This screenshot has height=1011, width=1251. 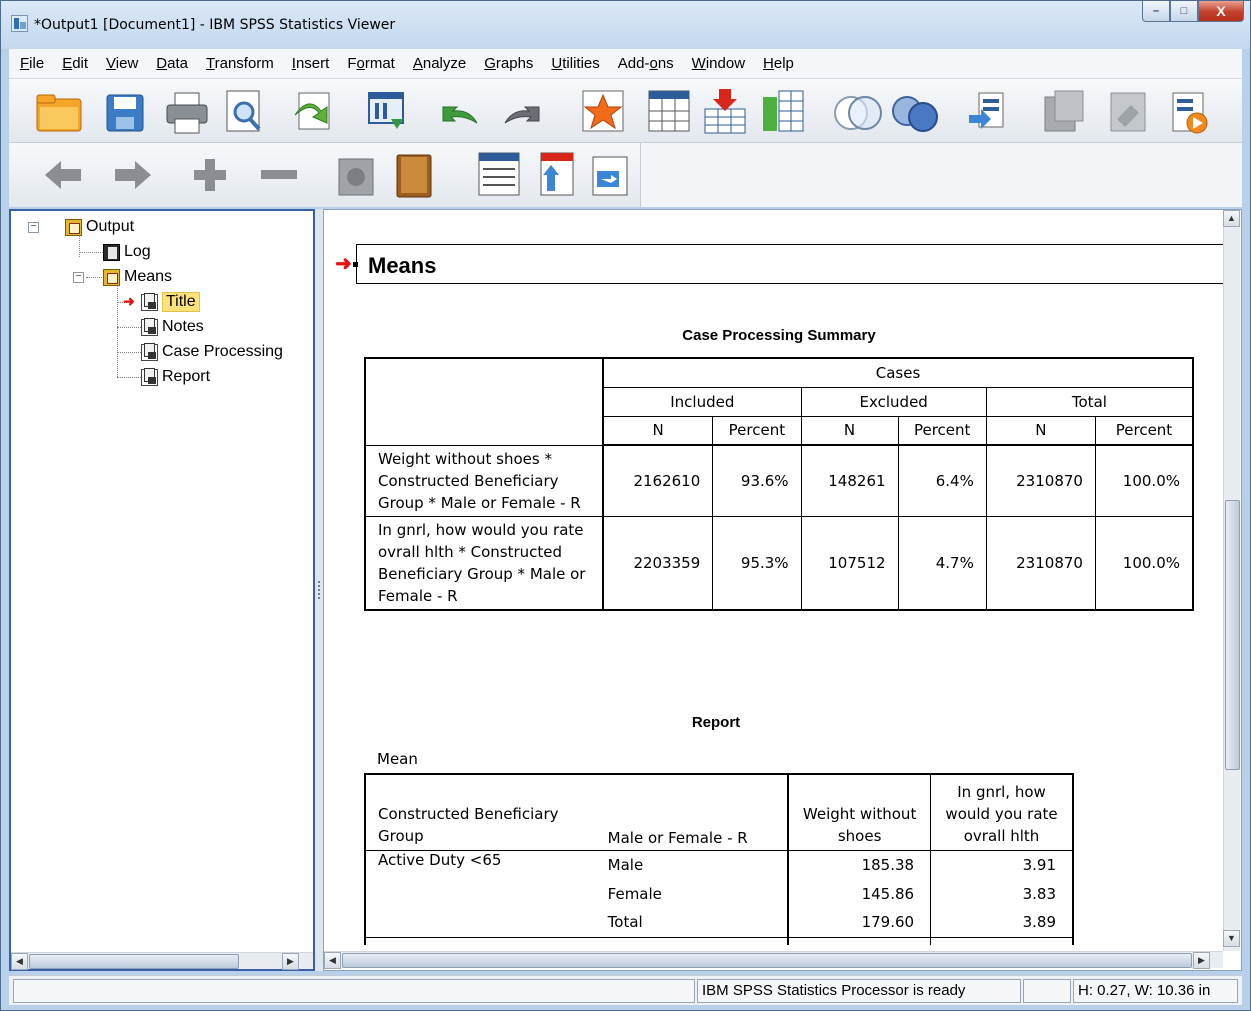 What do you see at coordinates (1064, 111) in the screenshot?
I see `designate-window-icon` at bounding box center [1064, 111].